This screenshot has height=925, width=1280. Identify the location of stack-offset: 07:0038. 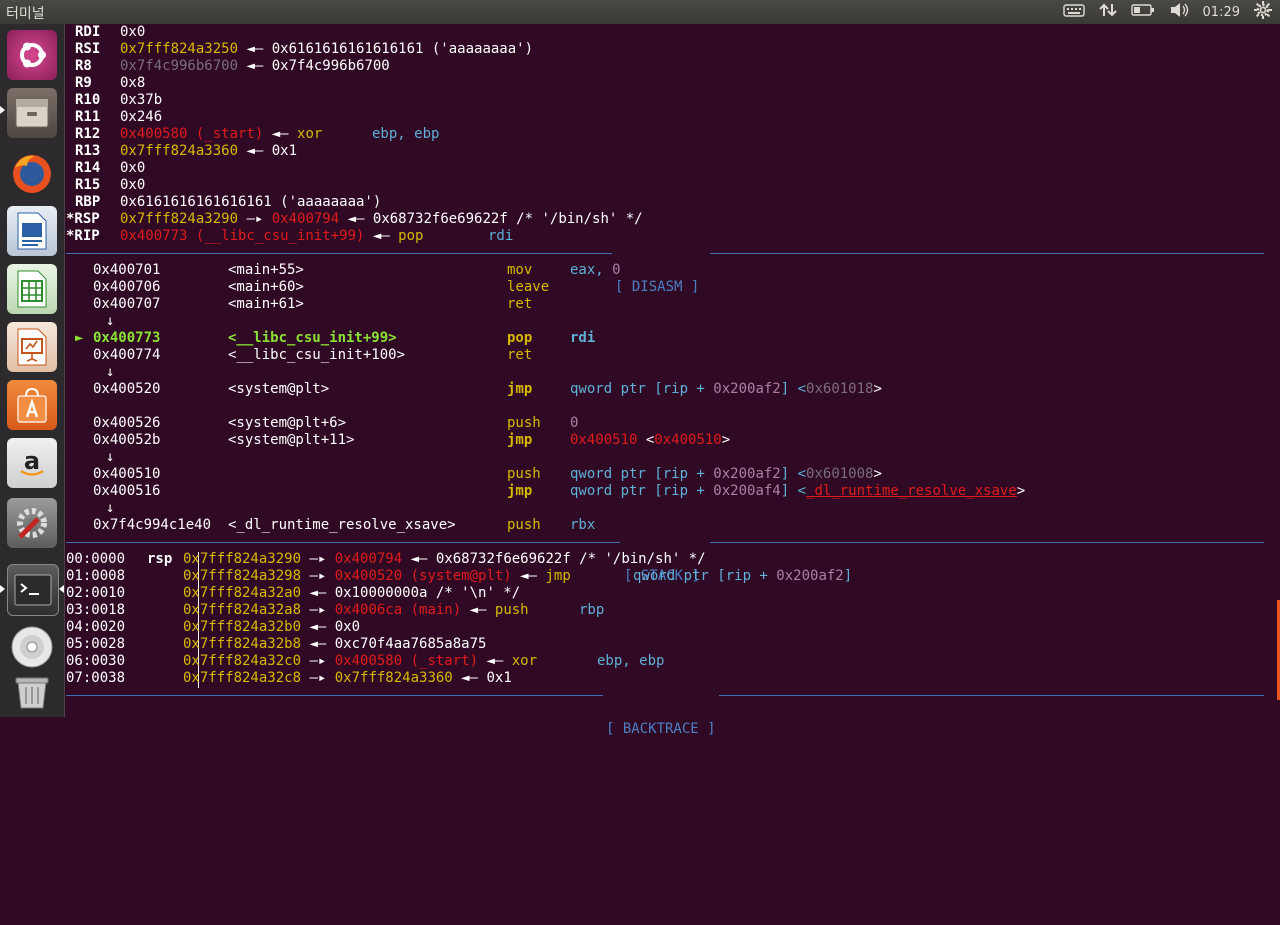
(96, 678).